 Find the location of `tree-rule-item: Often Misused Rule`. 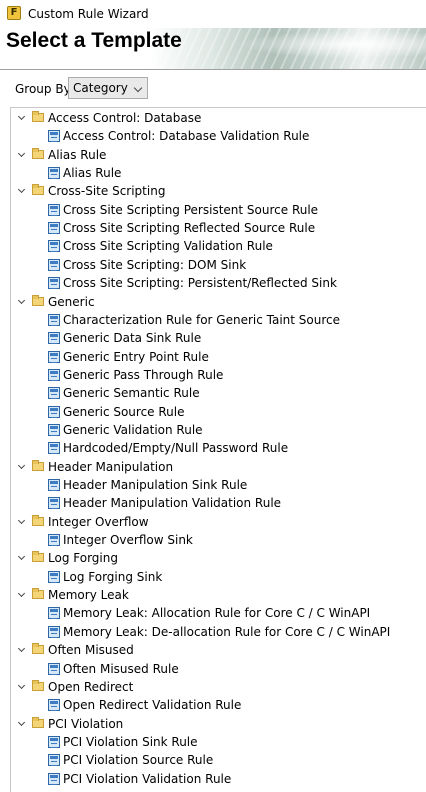

tree-rule-item: Often Misused Rule is located at coordinates (218, 669).